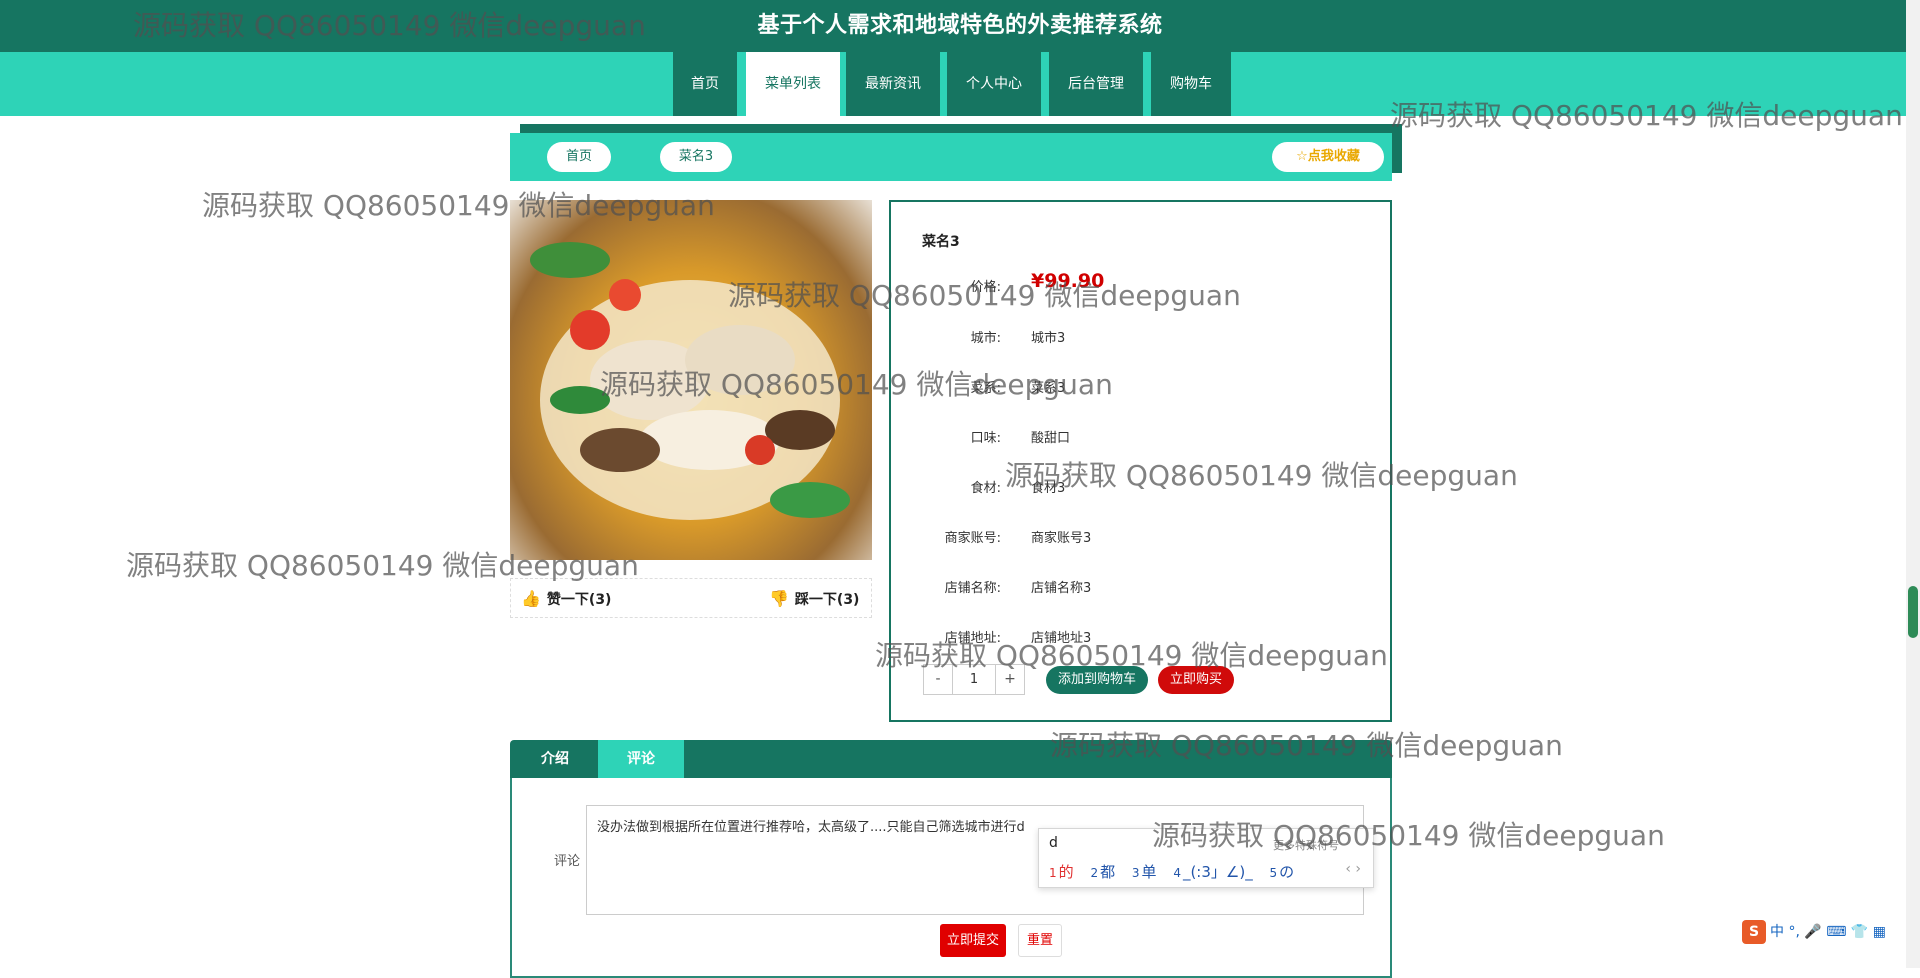 Image resolution: width=1920 pixels, height=978 pixels. I want to click on dish-image-art, so click(690, 381).